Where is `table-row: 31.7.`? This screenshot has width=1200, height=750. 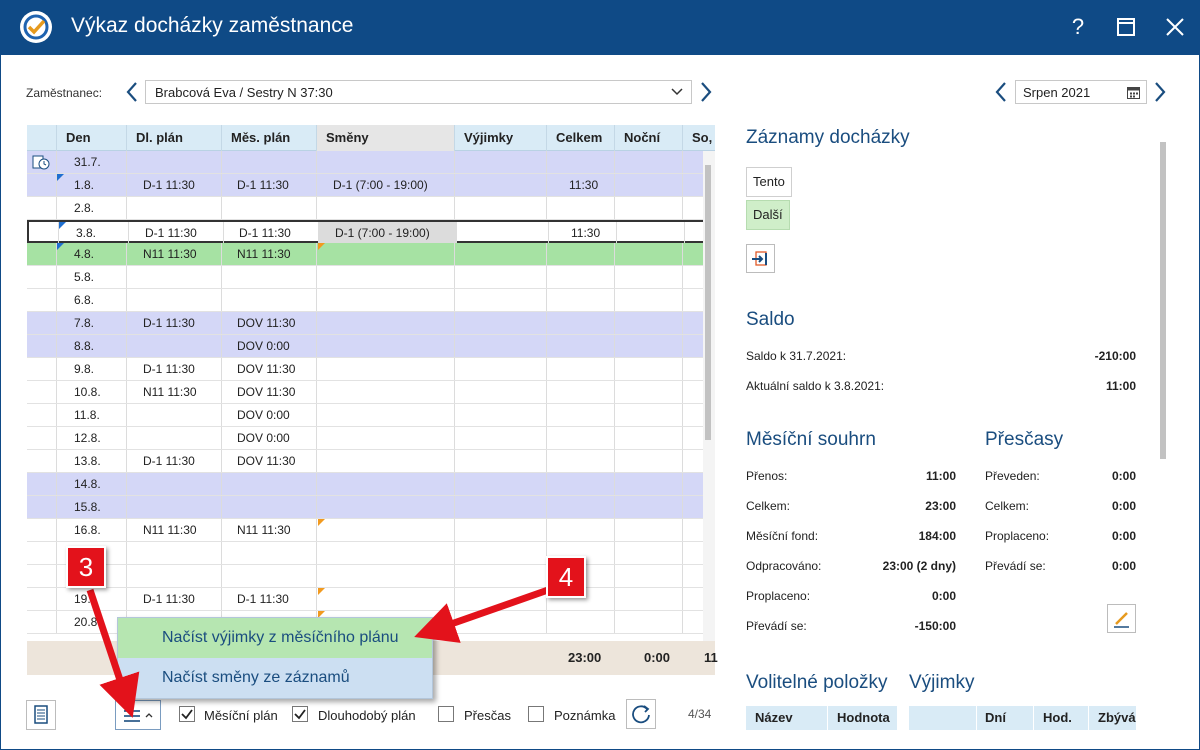 table-row: 31.7. is located at coordinates (370, 162).